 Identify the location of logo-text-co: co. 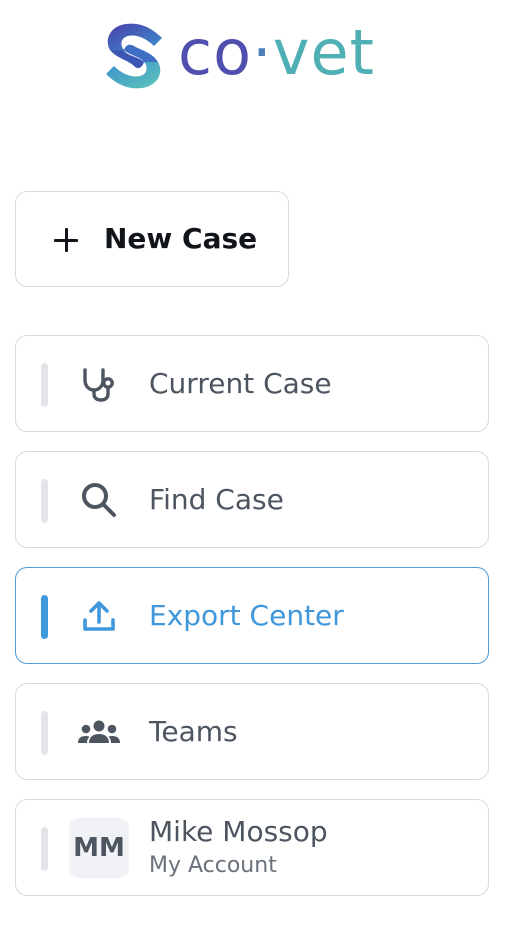
(215, 52).